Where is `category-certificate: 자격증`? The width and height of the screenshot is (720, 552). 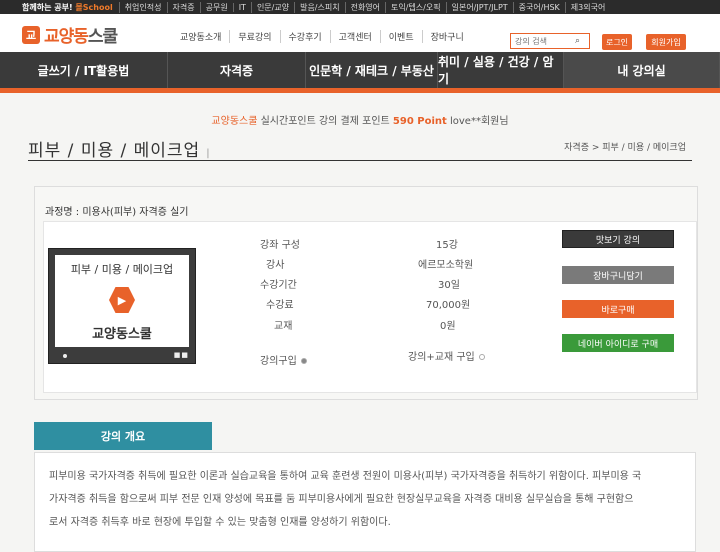
category-certificate: 자격증 is located at coordinates (237, 70).